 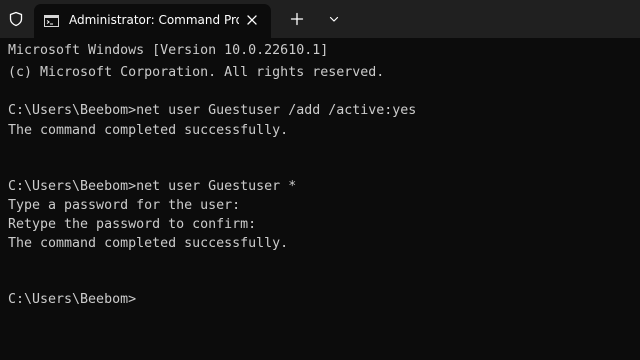 I want to click on tab-command-prompt: Administrator: Command Pro, so click(x=152, y=21).